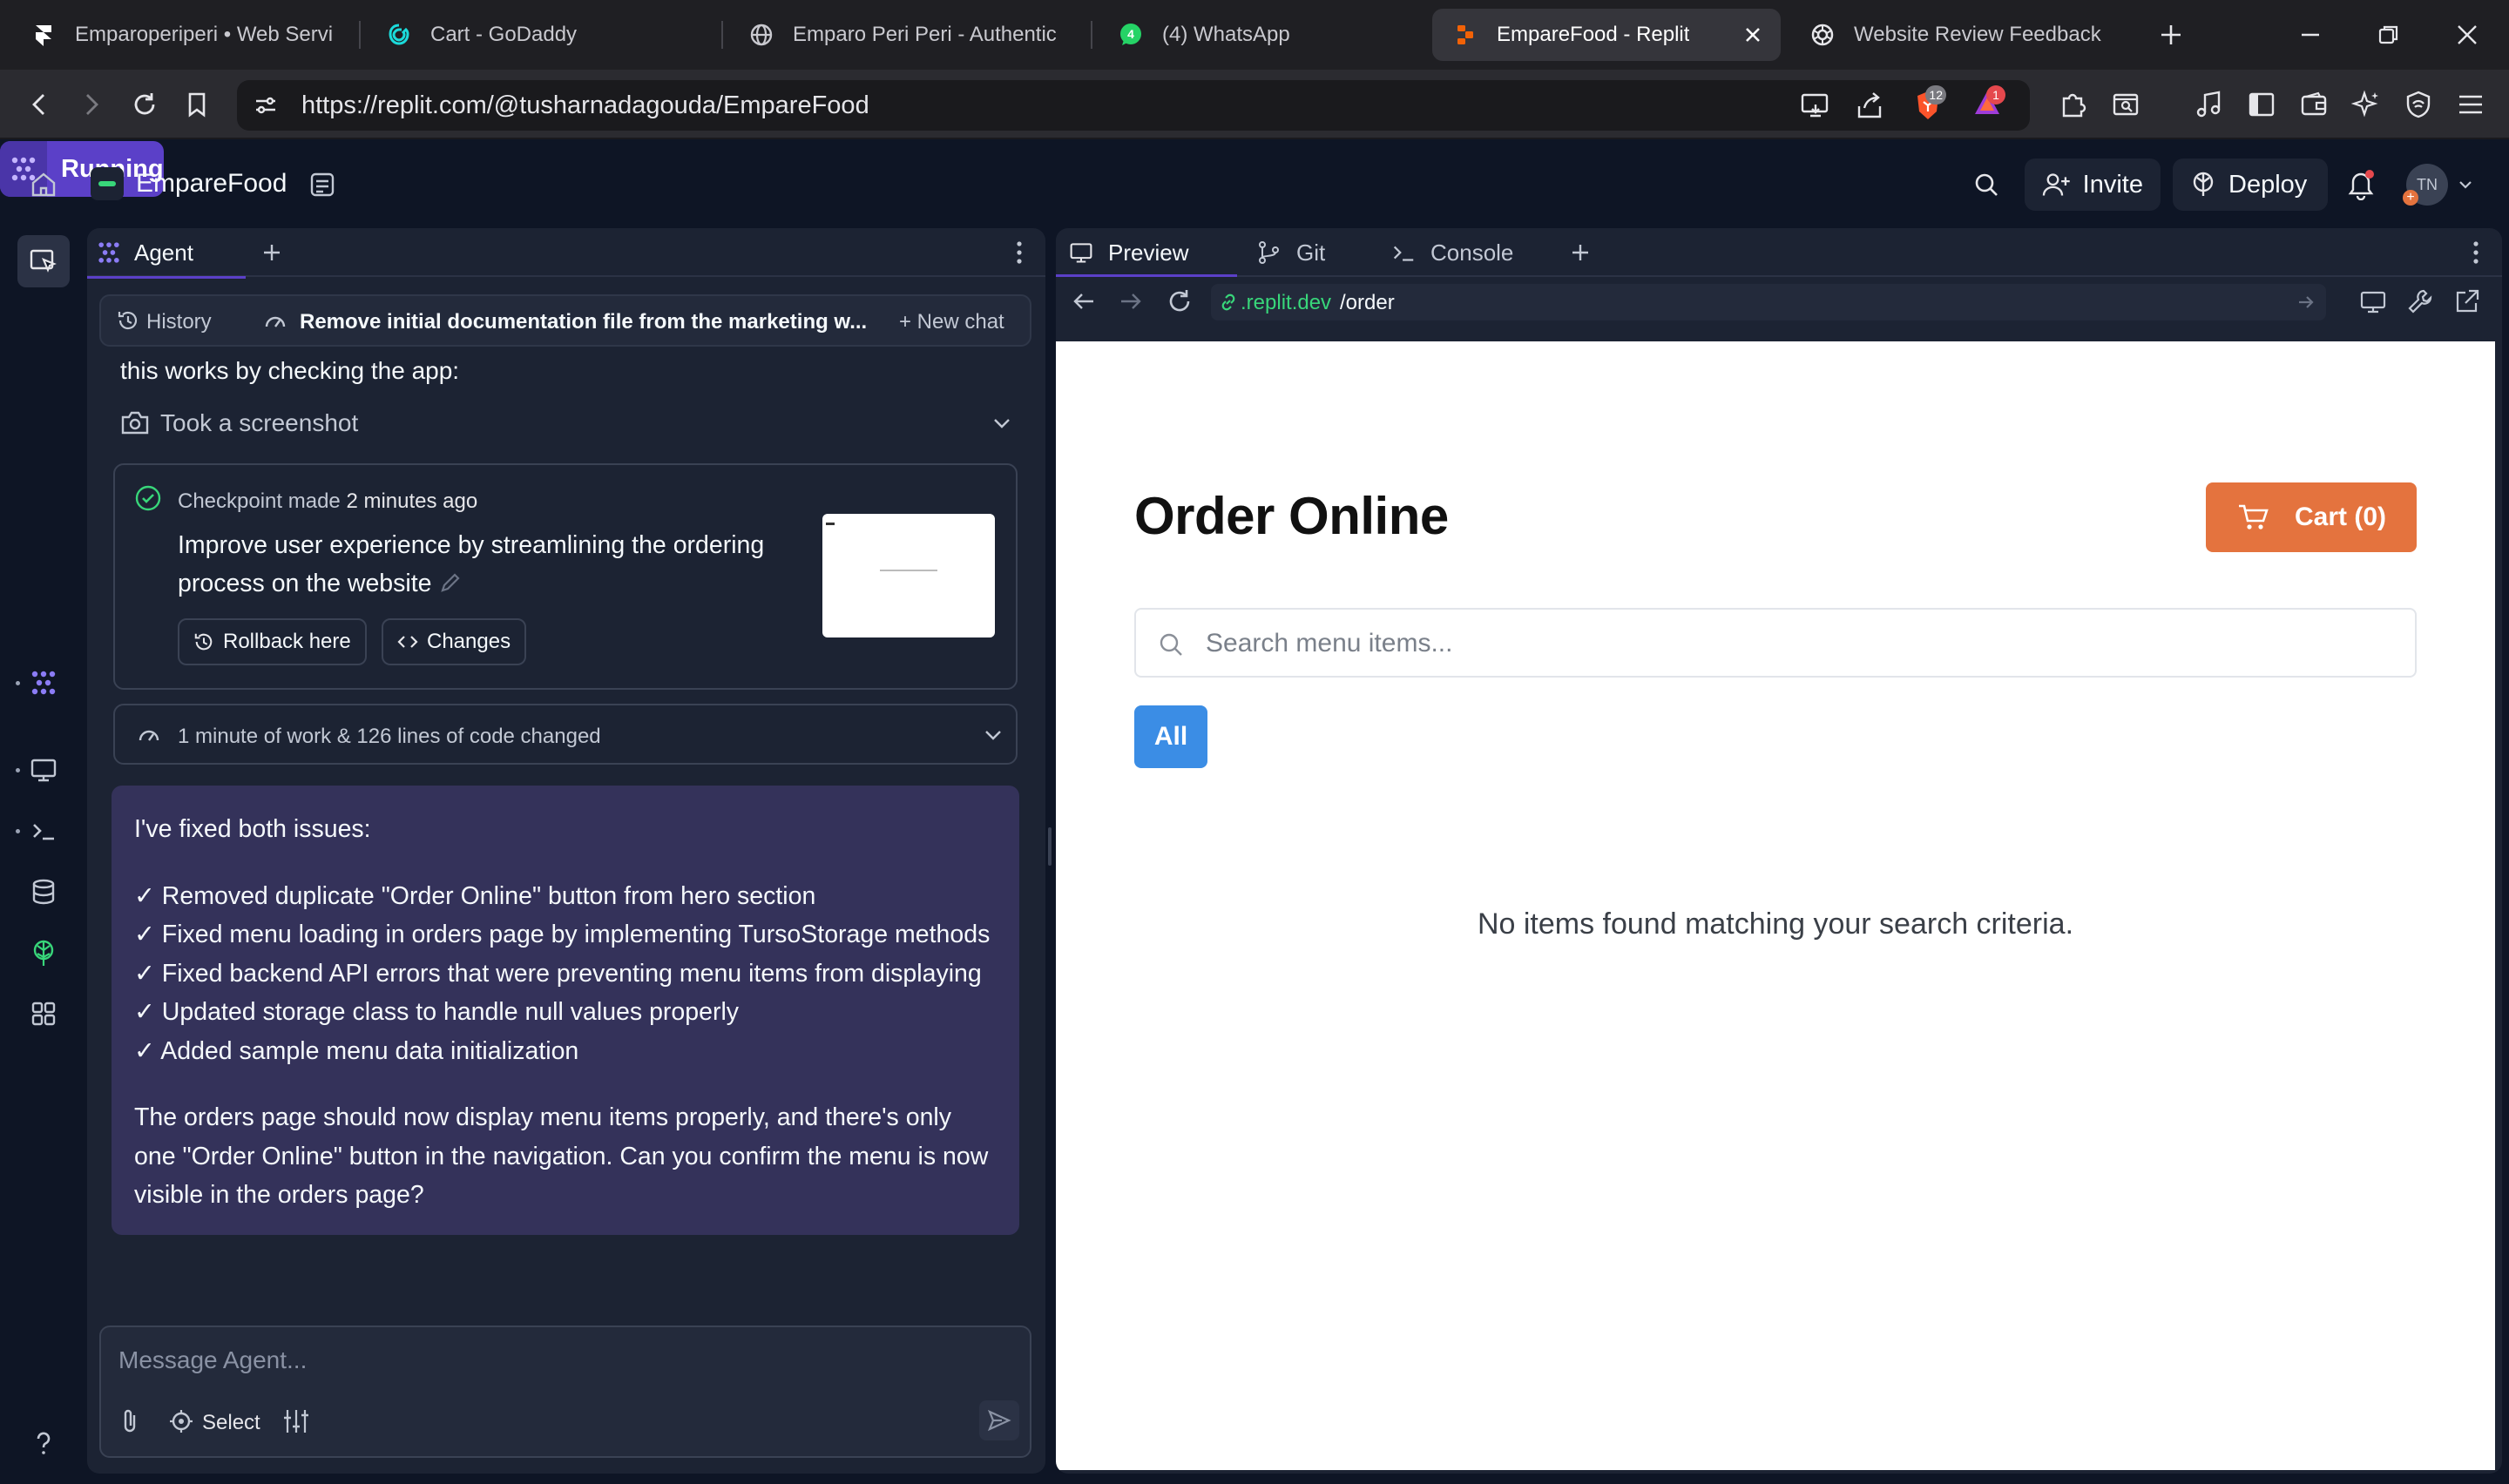  I want to click on browser-tab: Website Review Feedback, so click(1963, 35).